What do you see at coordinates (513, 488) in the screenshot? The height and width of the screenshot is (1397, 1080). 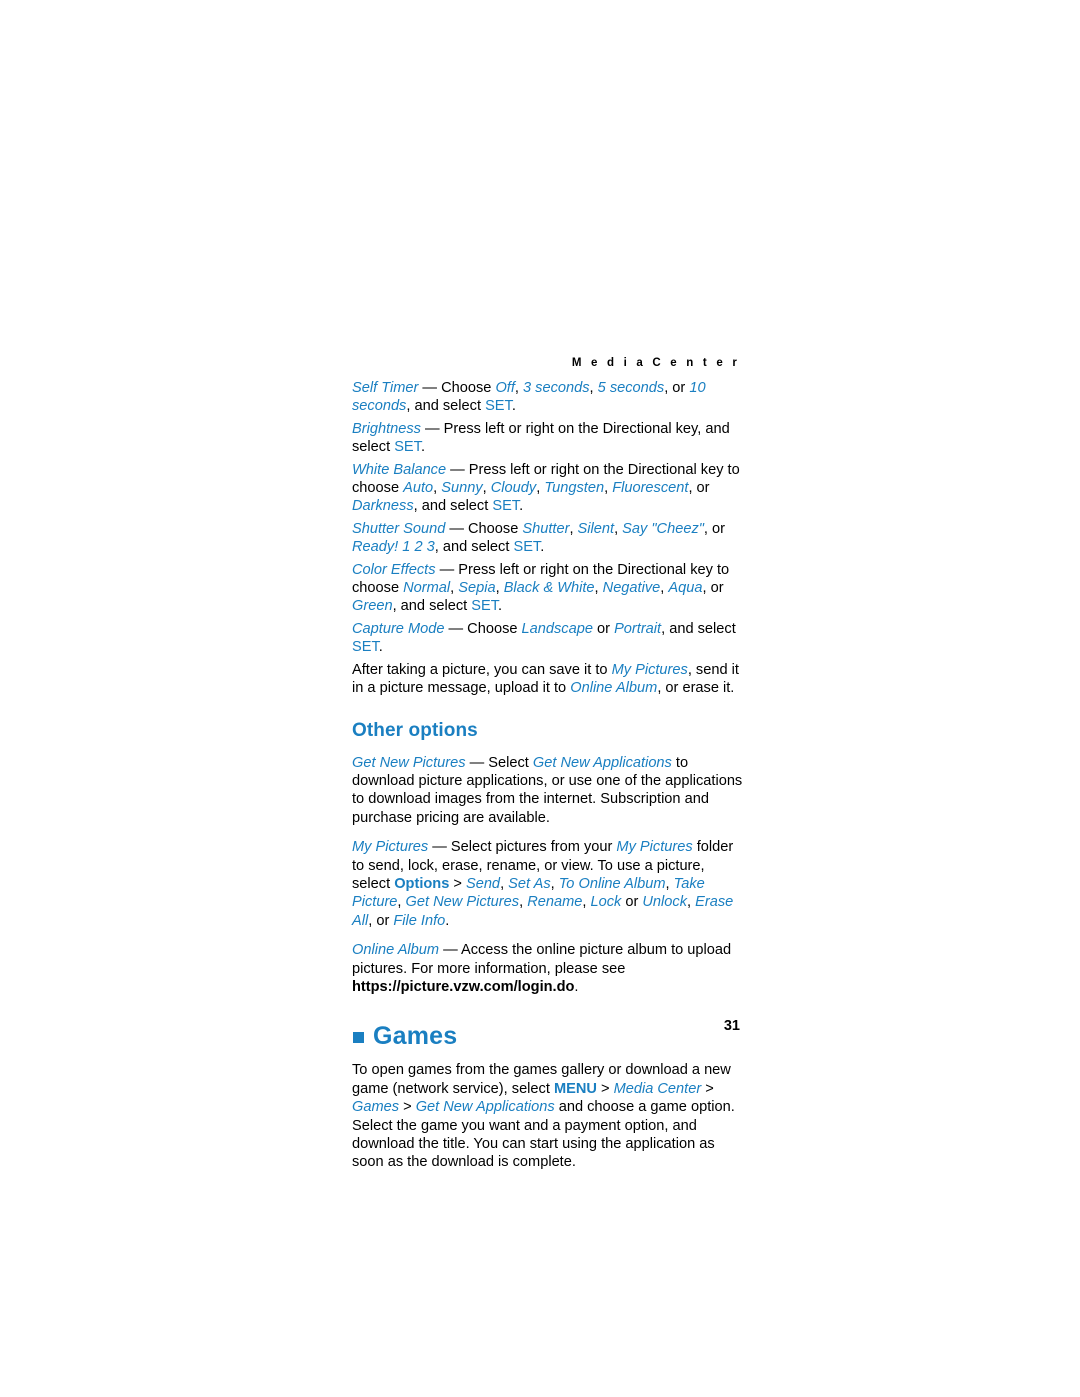 I see `option-cloudy: Cloudy` at bounding box center [513, 488].